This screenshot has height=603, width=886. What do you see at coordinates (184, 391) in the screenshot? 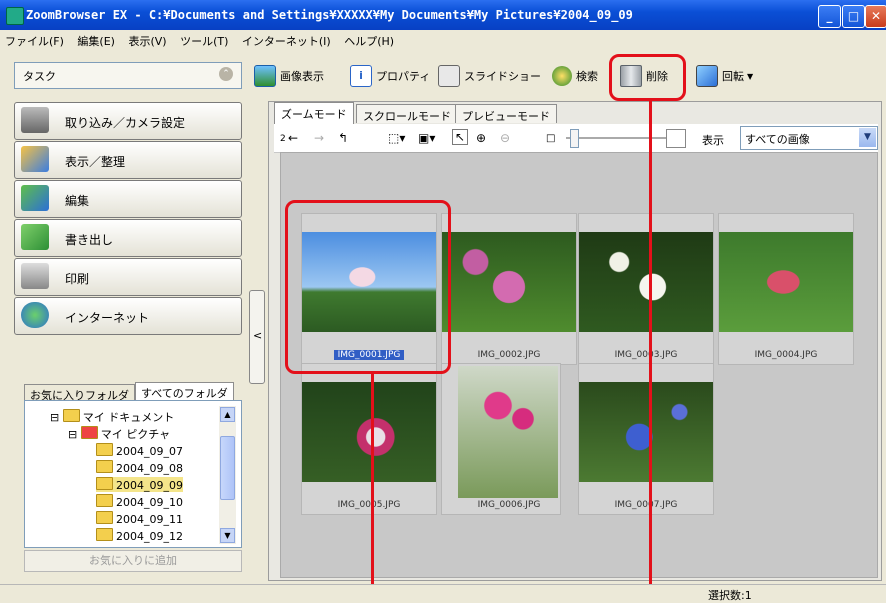
I see `tab-all-folders: すべてのフォルダ` at bounding box center [184, 391].